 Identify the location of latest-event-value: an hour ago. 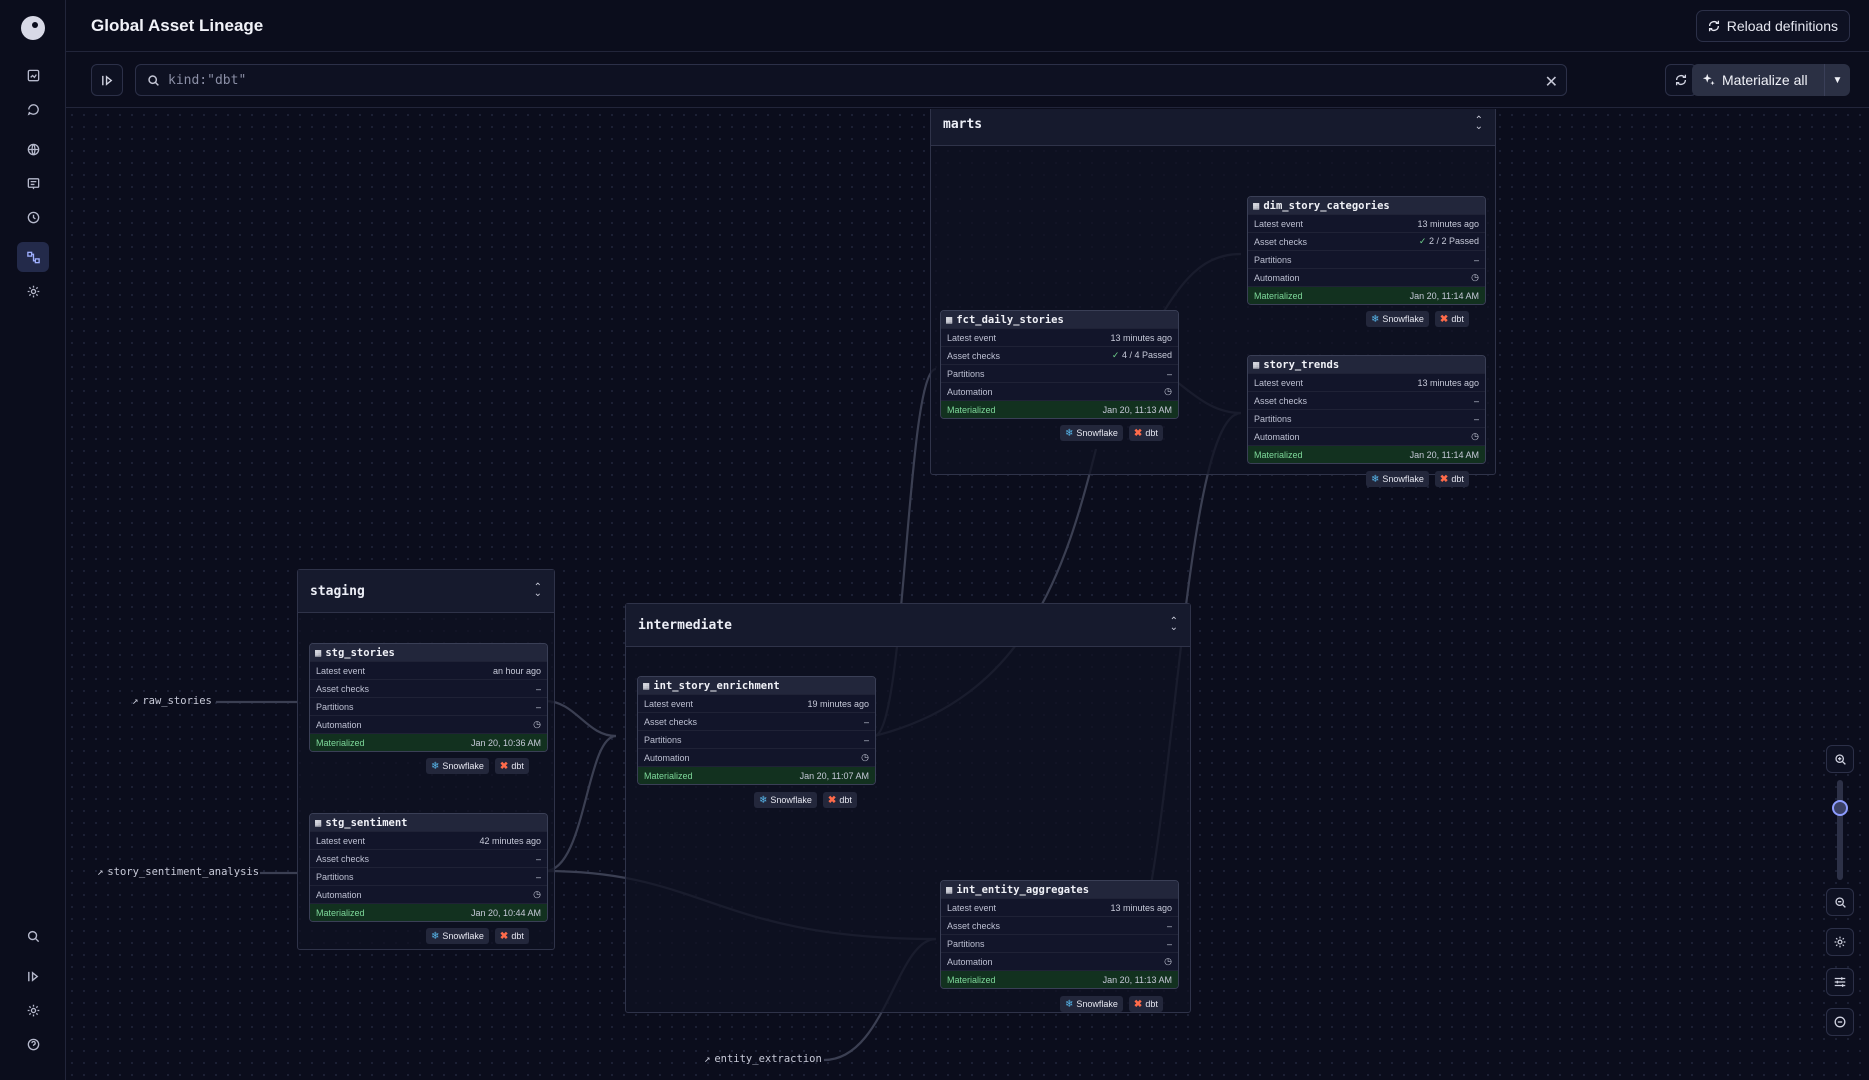
(516, 670).